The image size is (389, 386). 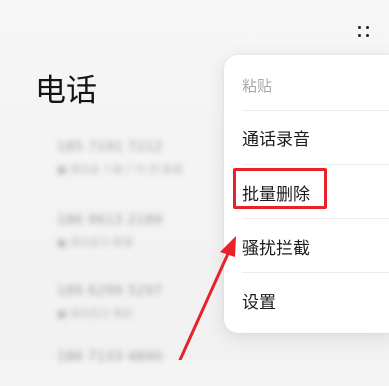 What do you see at coordinates (132, 368) in the screenshot?
I see `call-log-item: 186 7133 4890` at bounding box center [132, 368].